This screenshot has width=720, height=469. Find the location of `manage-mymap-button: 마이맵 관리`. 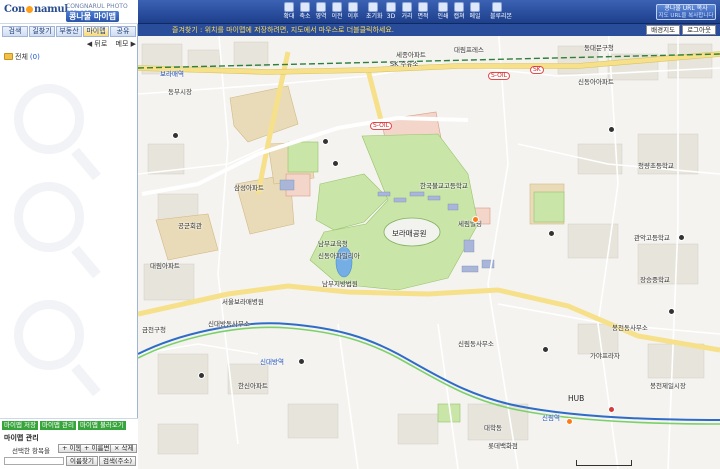

manage-mymap-button: 마이맵 관리 is located at coordinates (57, 425).